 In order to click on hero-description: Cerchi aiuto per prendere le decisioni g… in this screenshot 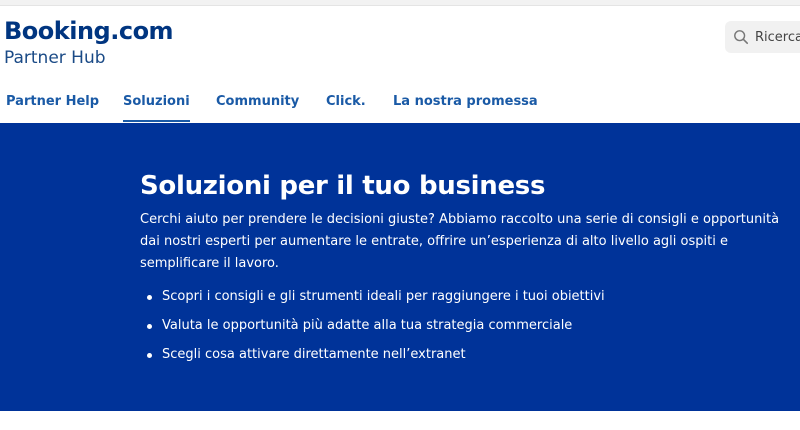, I will do `click(460, 241)`.